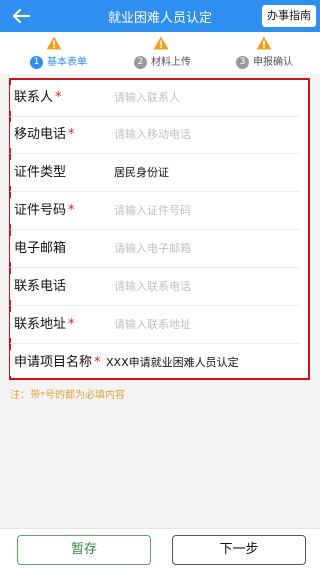  Describe the element at coordinates (67, 62) in the screenshot. I see `step-label: 基本表单` at that location.